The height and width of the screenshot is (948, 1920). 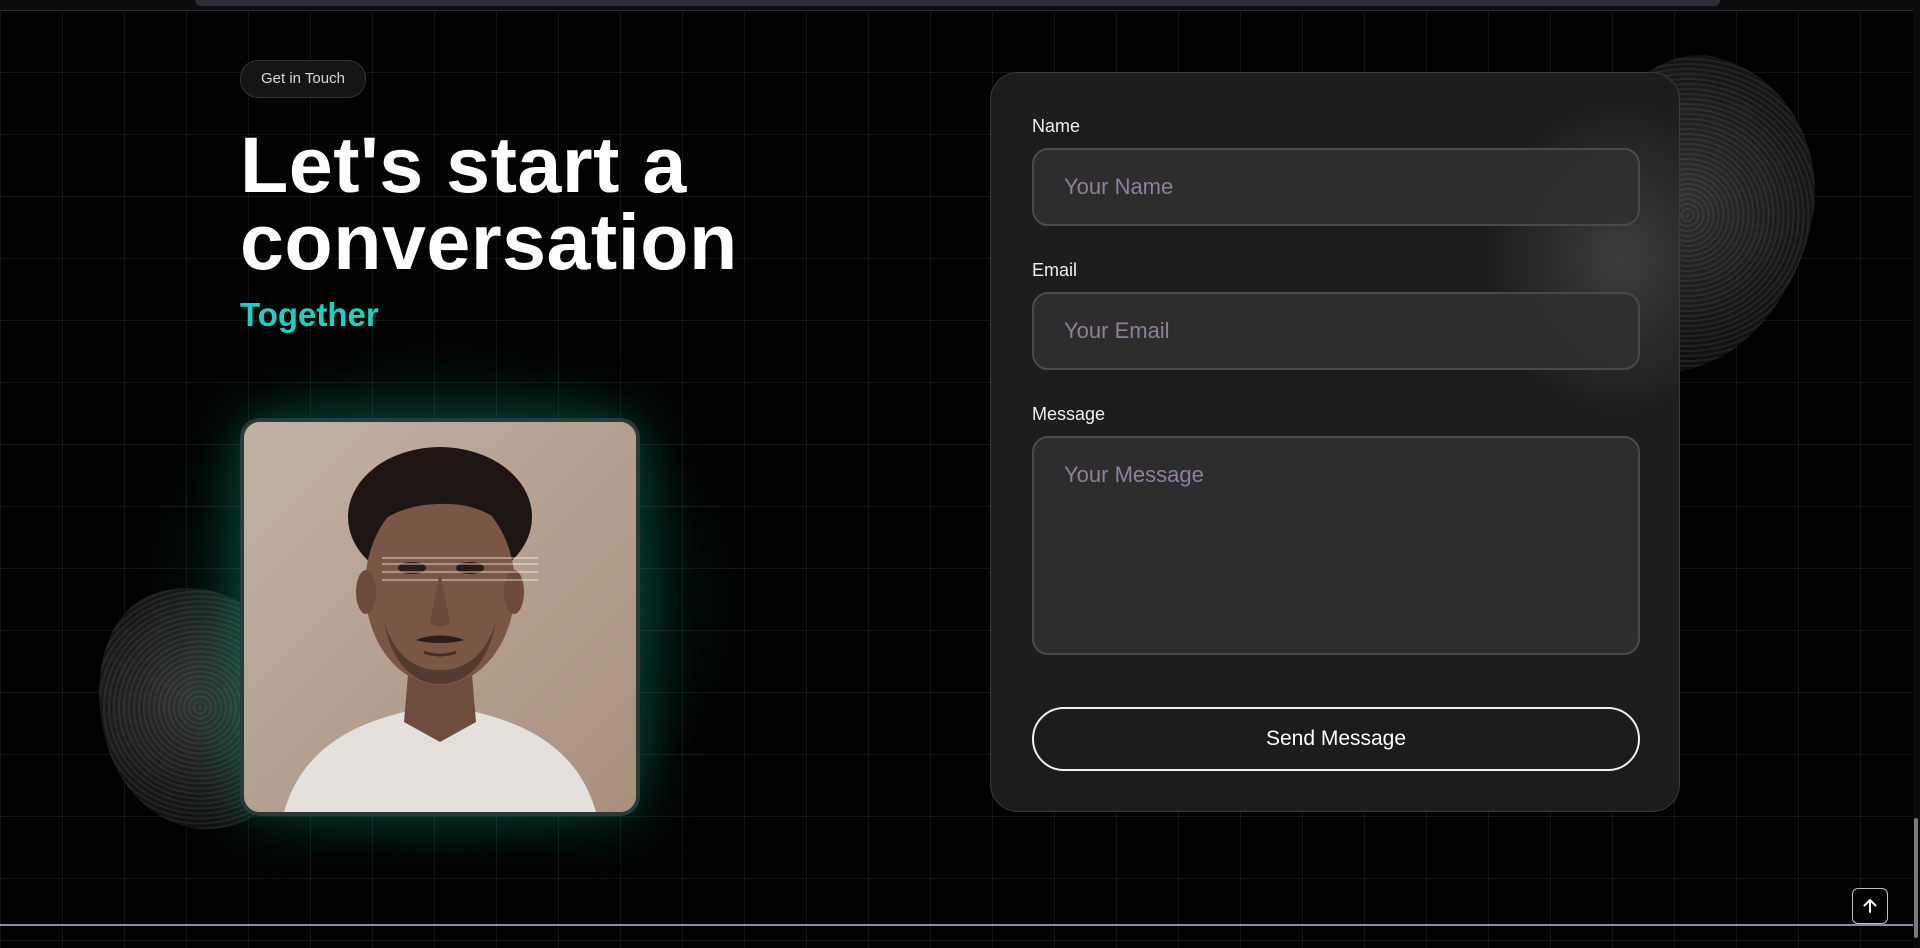 I want to click on name-label: Name, so click(x=1056, y=126).